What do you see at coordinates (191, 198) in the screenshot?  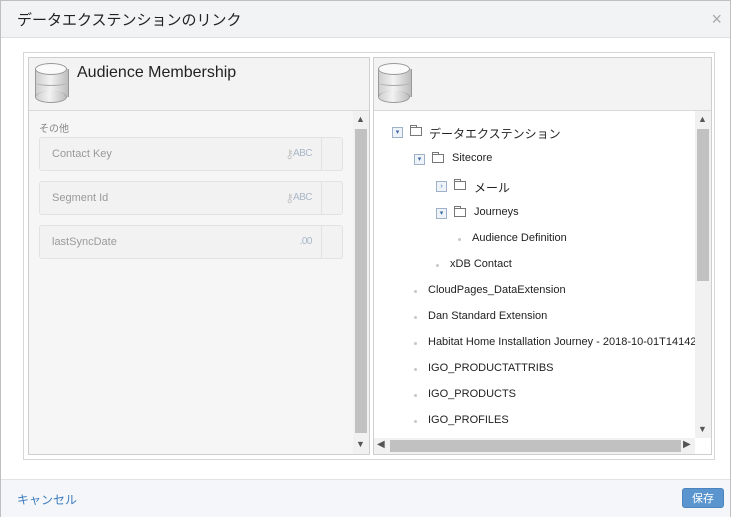 I see `field-segment-id: Segment Id ⚷ ABC` at bounding box center [191, 198].